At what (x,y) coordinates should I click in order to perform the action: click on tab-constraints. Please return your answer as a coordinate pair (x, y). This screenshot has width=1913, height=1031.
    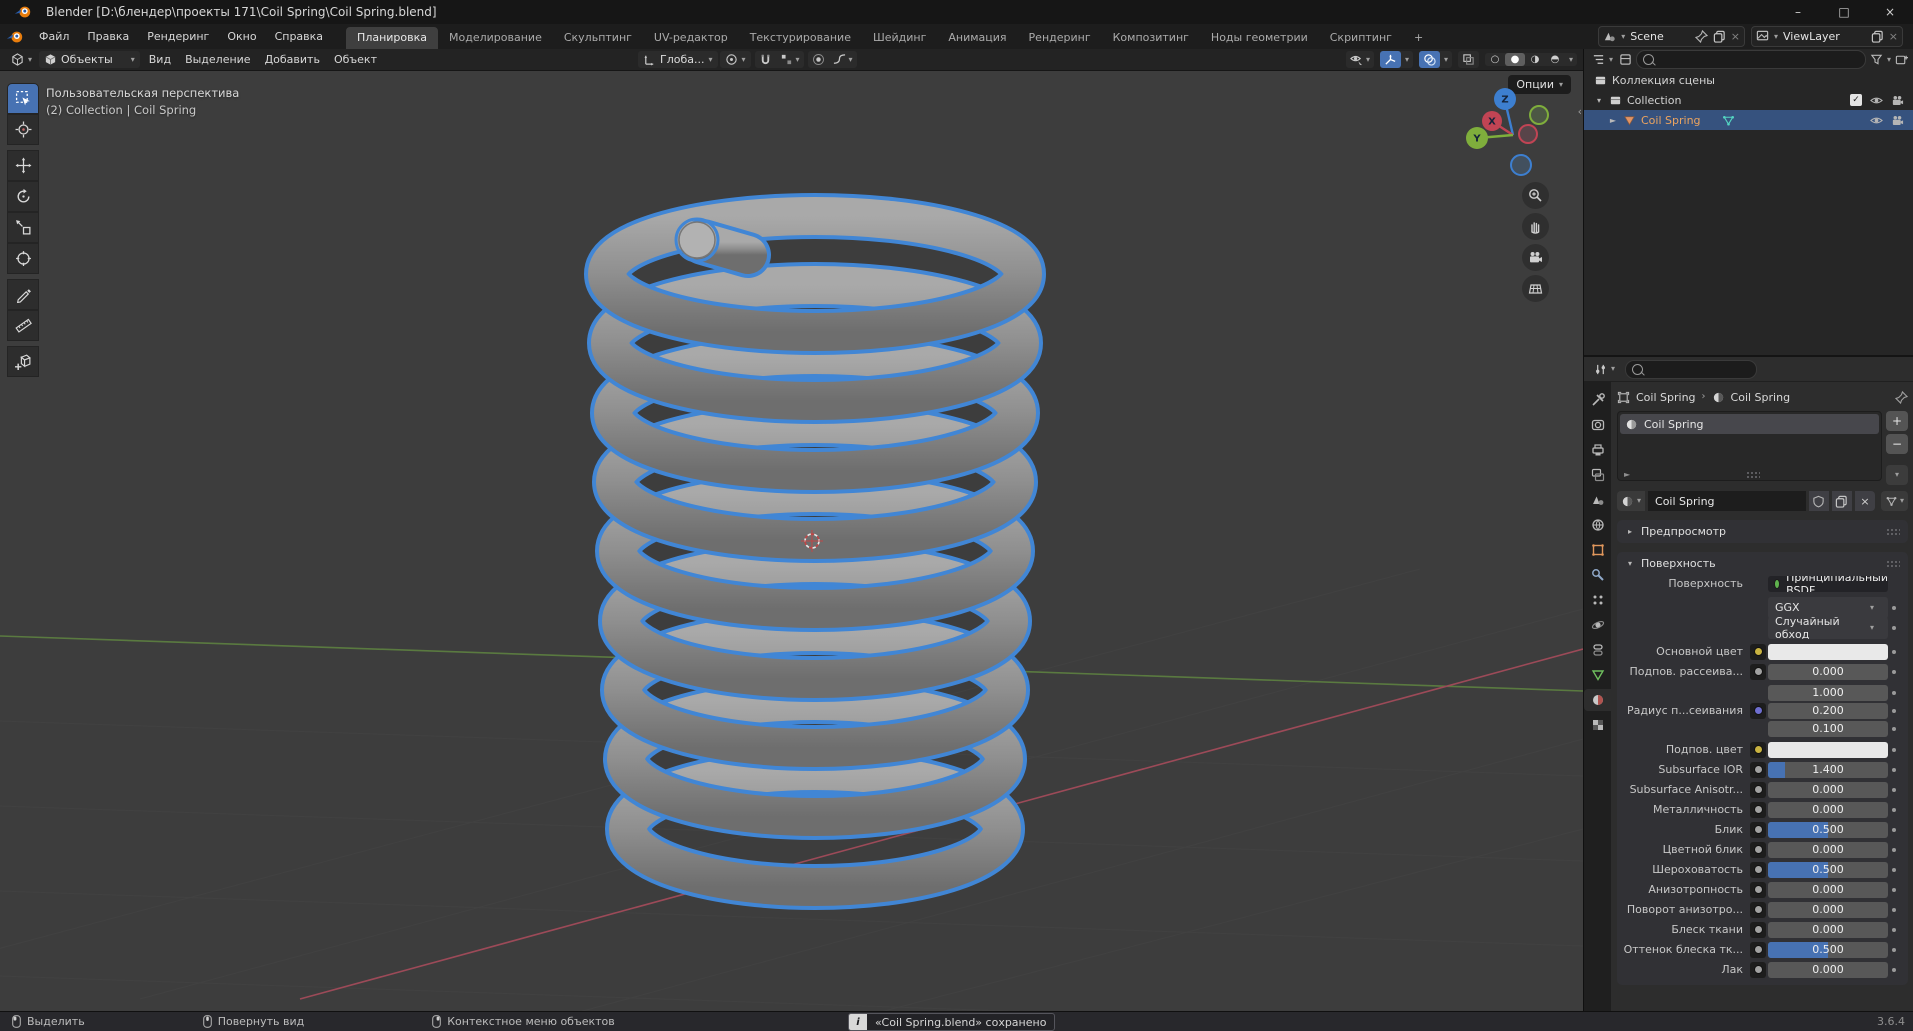
    Looking at the image, I should click on (1597, 650).